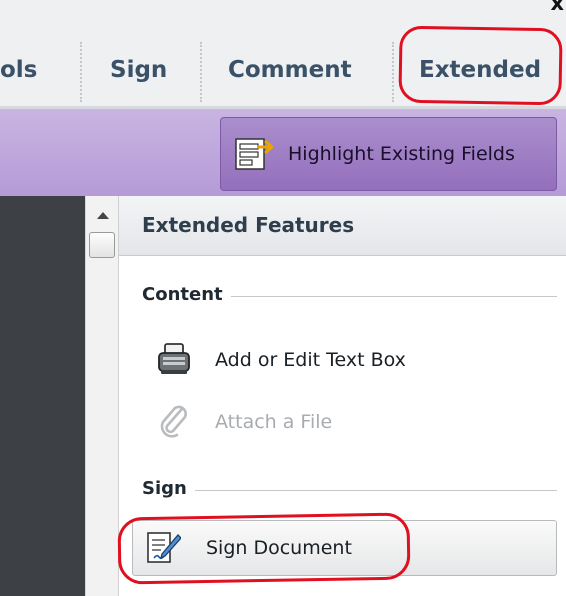 Image resolution: width=566 pixels, height=596 pixels. What do you see at coordinates (138, 70) in the screenshot?
I see `tab-sign: Sign` at bounding box center [138, 70].